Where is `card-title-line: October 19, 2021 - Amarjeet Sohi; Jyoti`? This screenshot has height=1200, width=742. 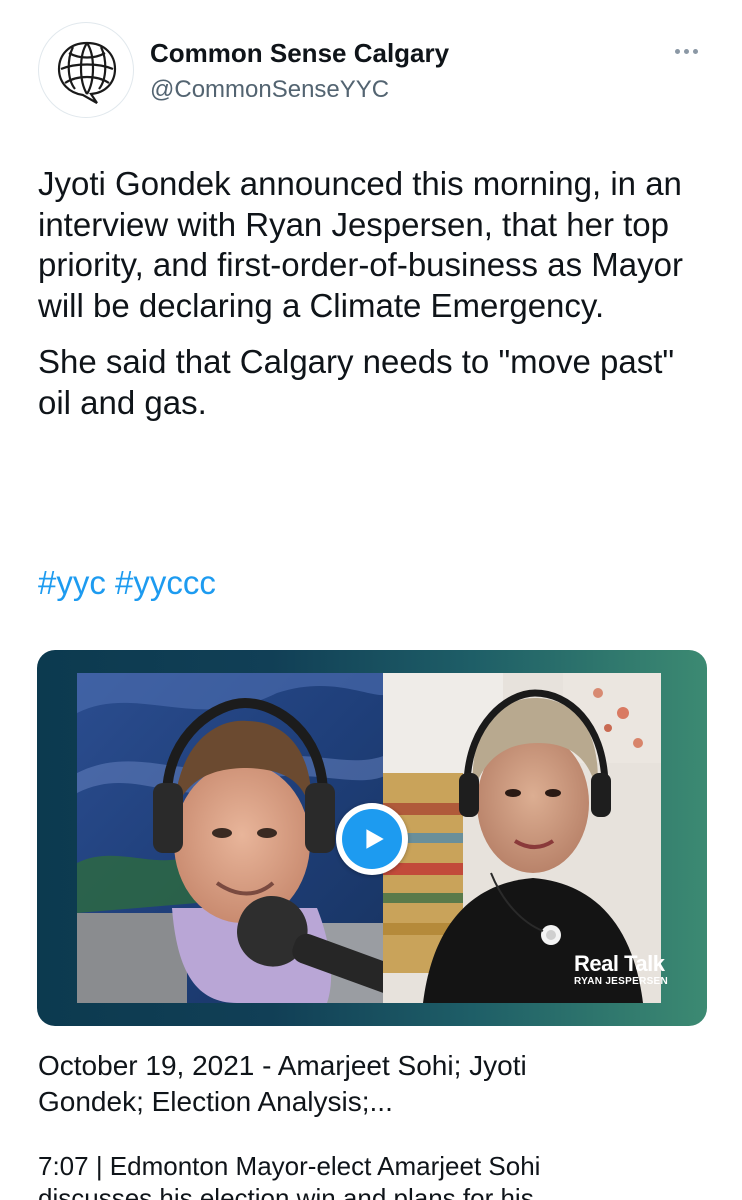
card-title-line: October 19, 2021 - Amarjeet Sohi; Jyoti is located at coordinates (282, 1065).